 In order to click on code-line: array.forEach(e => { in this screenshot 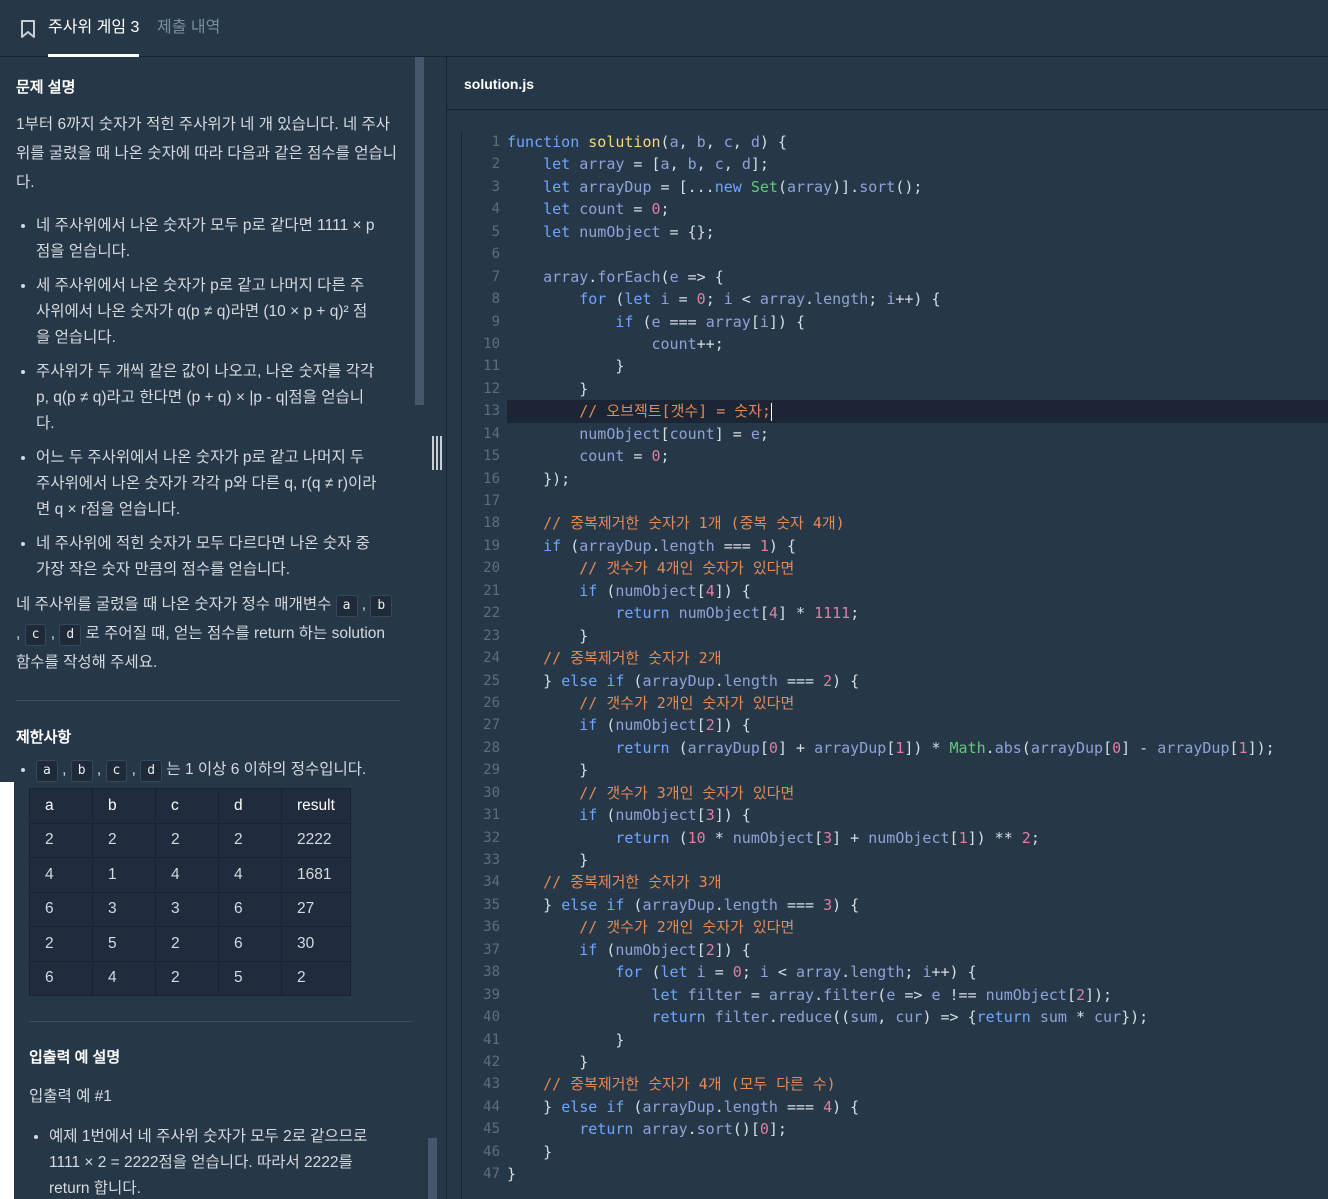, I will do `click(917, 277)`.